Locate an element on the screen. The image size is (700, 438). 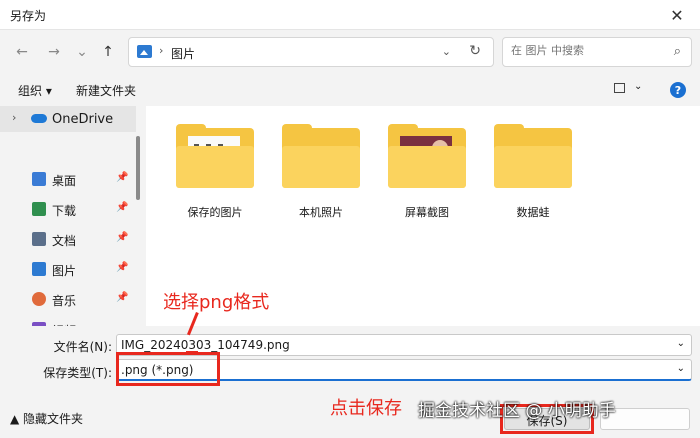
sidebar-item-label: 图片 is located at coordinates (64, 271).